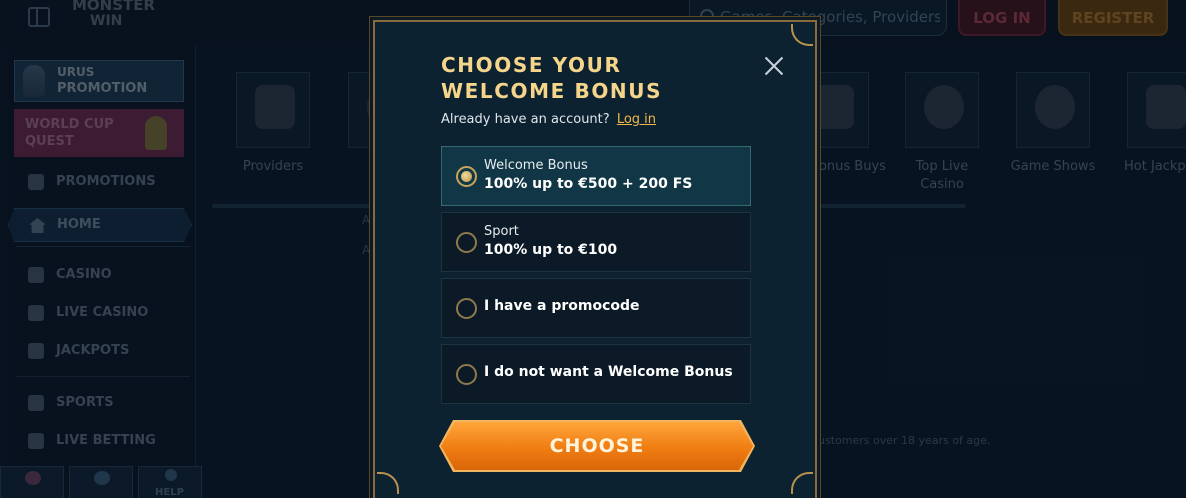 The image size is (1186, 498). What do you see at coordinates (562, 306) in the screenshot?
I see `option-label: I have a promocode` at bounding box center [562, 306].